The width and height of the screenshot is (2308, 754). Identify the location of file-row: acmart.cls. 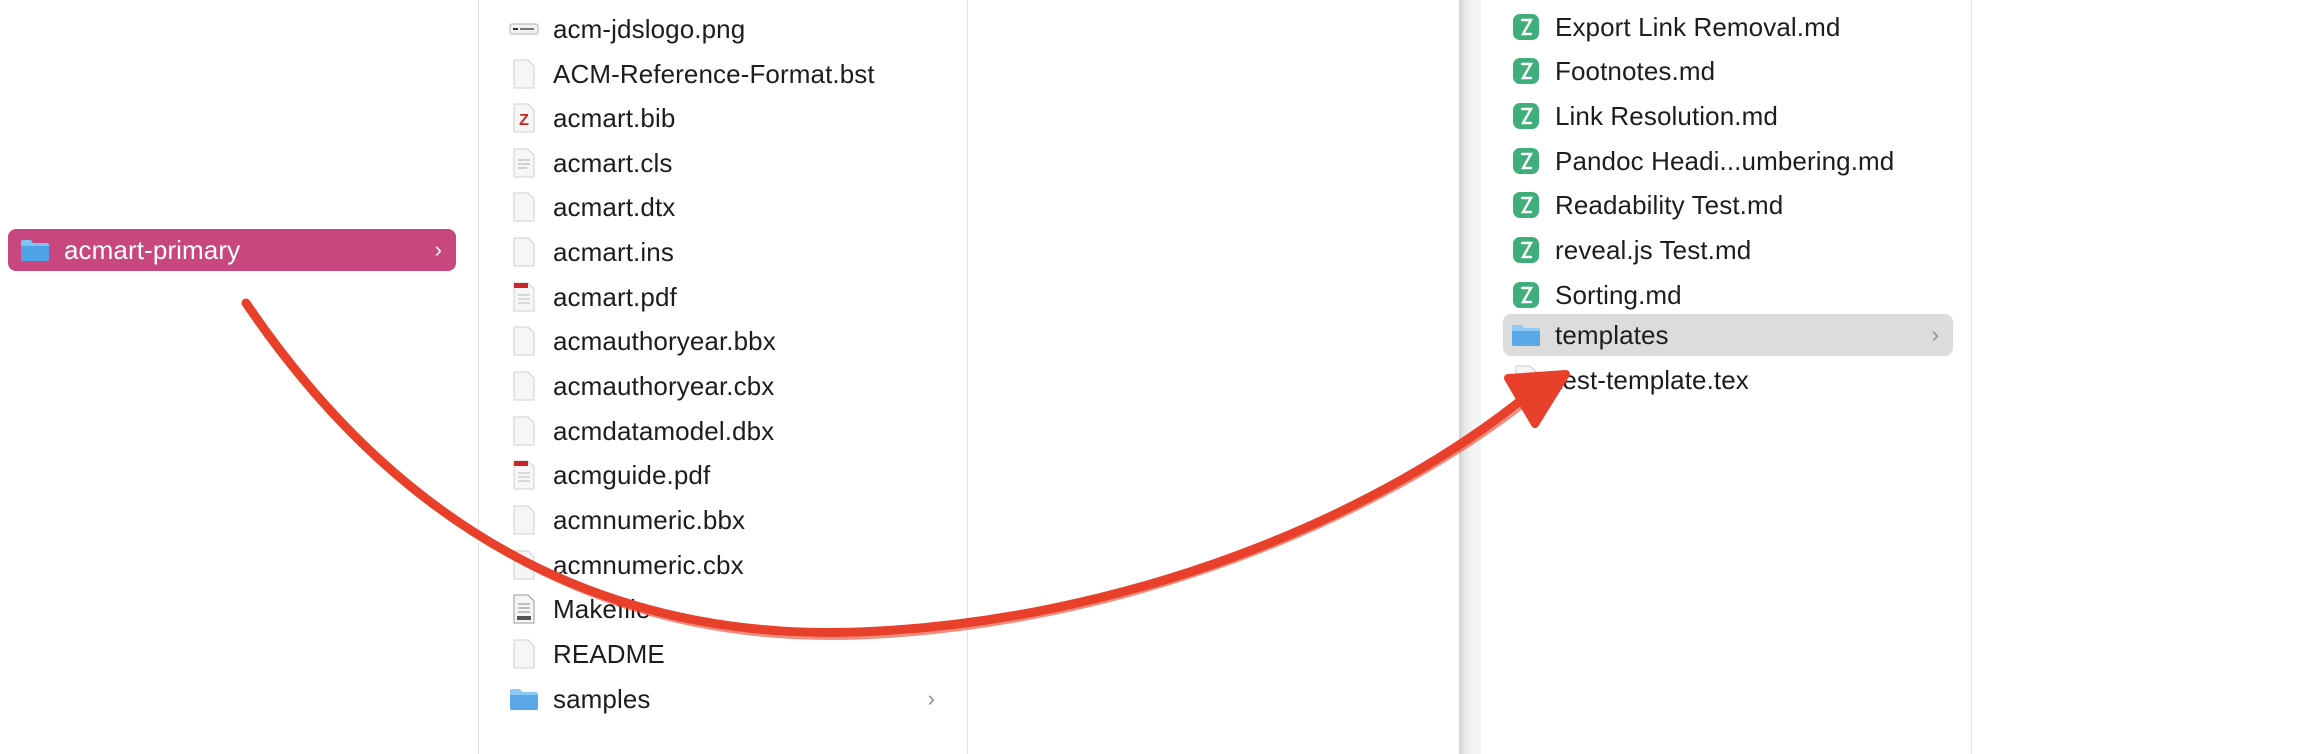
(729, 163).